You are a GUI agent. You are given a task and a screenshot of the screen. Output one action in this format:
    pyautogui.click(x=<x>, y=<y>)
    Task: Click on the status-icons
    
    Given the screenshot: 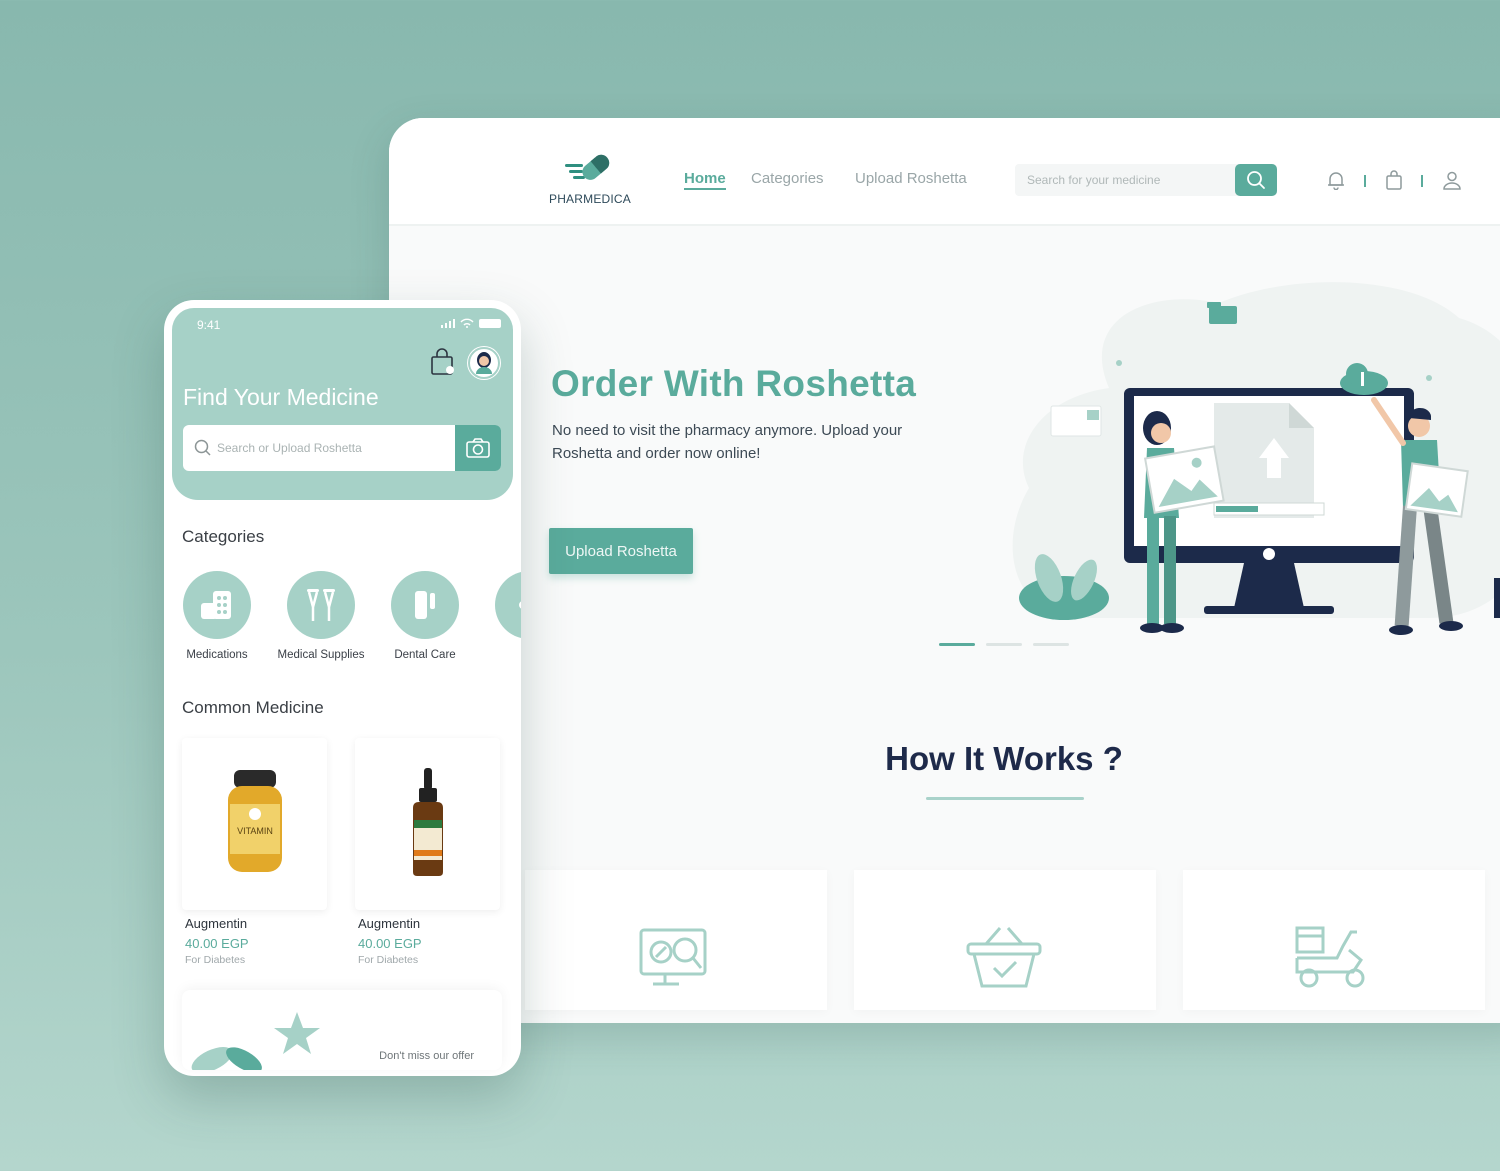 What is the action you would take?
    pyautogui.click(x=471, y=323)
    